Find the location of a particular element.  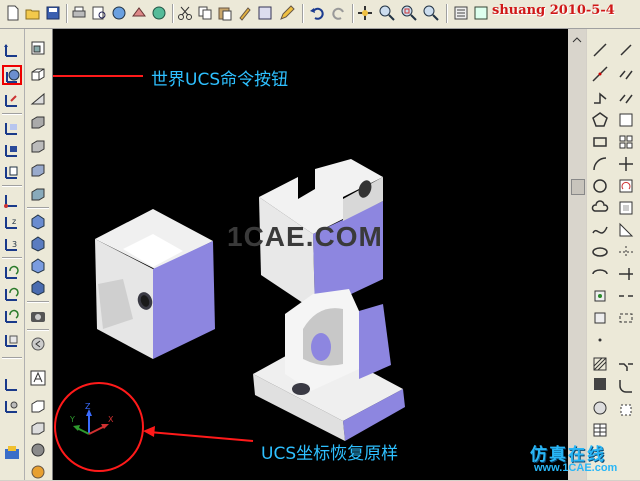

face-ucs-icon is located at coordinates (12, 128).